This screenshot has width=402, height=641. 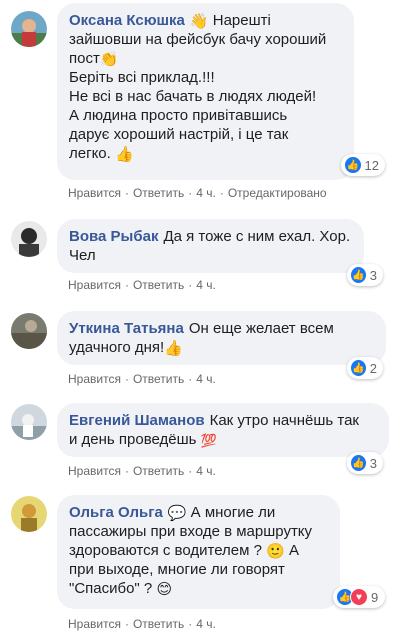 I want to click on clapping-hands-icon: 👏, so click(x=109, y=59).